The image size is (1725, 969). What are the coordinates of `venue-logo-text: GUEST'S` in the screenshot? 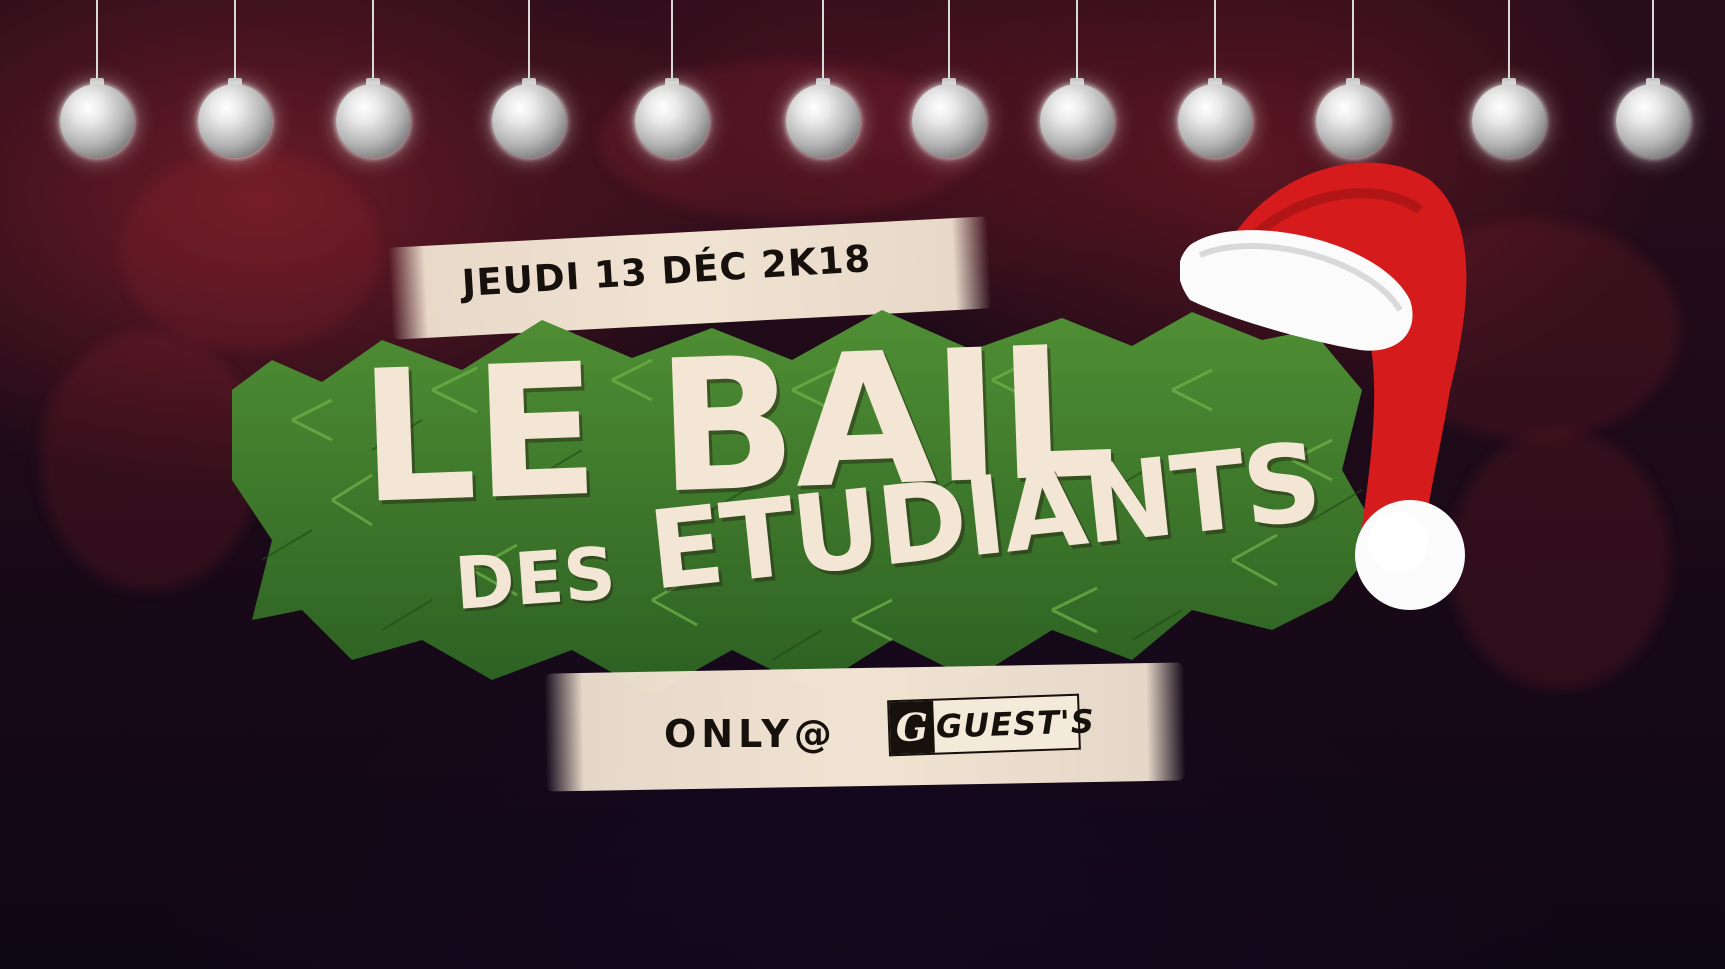 It's located at (1015, 724).